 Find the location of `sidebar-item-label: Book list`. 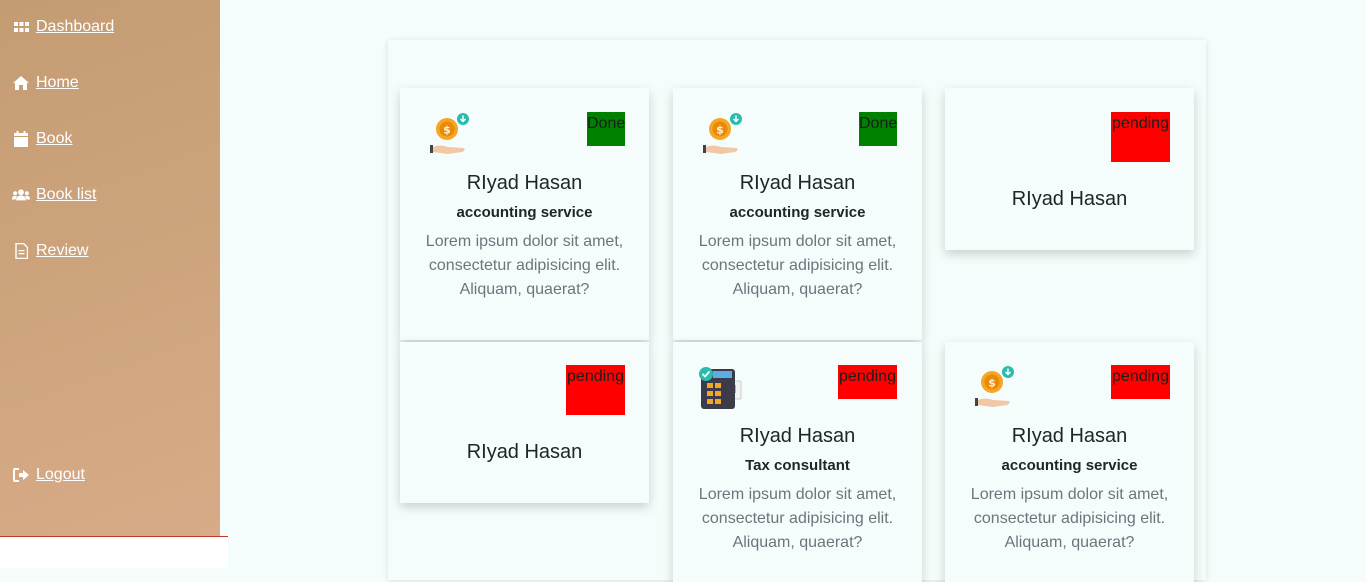

sidebar-item-label: Book list is located at coordinates (66, 194).